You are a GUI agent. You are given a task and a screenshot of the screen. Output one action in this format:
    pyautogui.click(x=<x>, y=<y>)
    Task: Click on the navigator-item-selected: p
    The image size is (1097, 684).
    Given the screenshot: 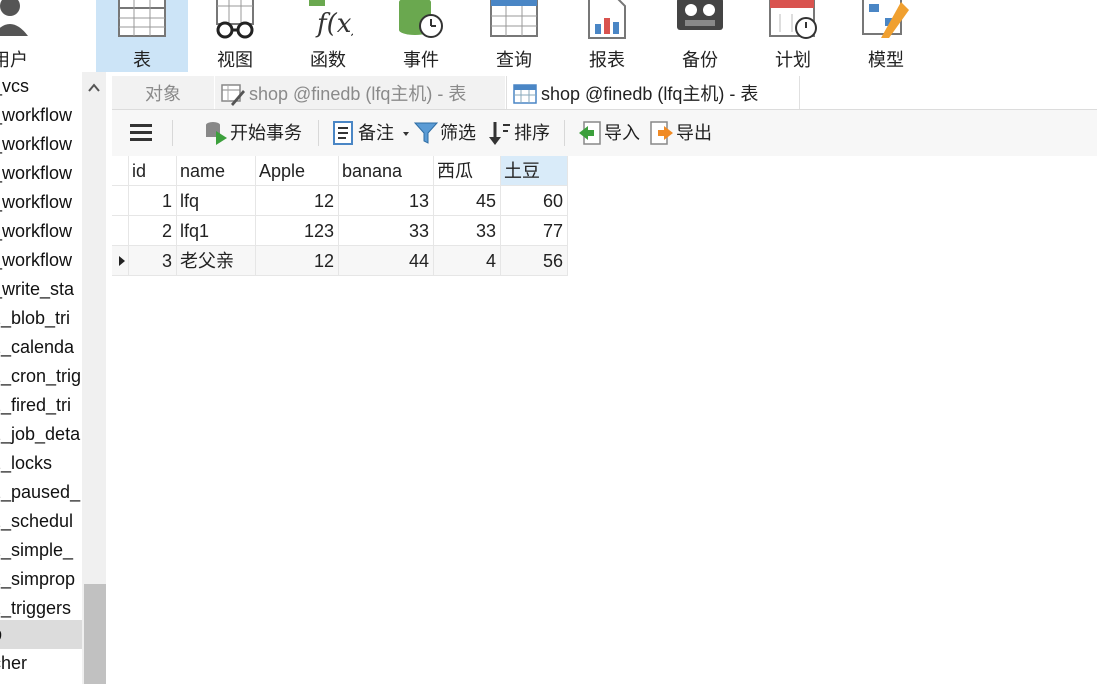 What is the action you would take?
    pyautogui.click(x=41, y=634)
    